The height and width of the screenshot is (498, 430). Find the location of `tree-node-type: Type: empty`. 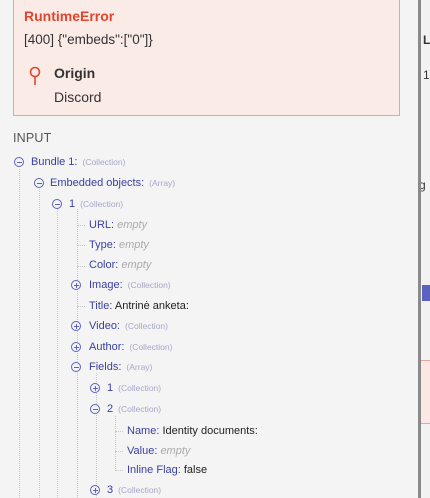

tree-node-type: Type: empty is located at coordinates (119, 245).